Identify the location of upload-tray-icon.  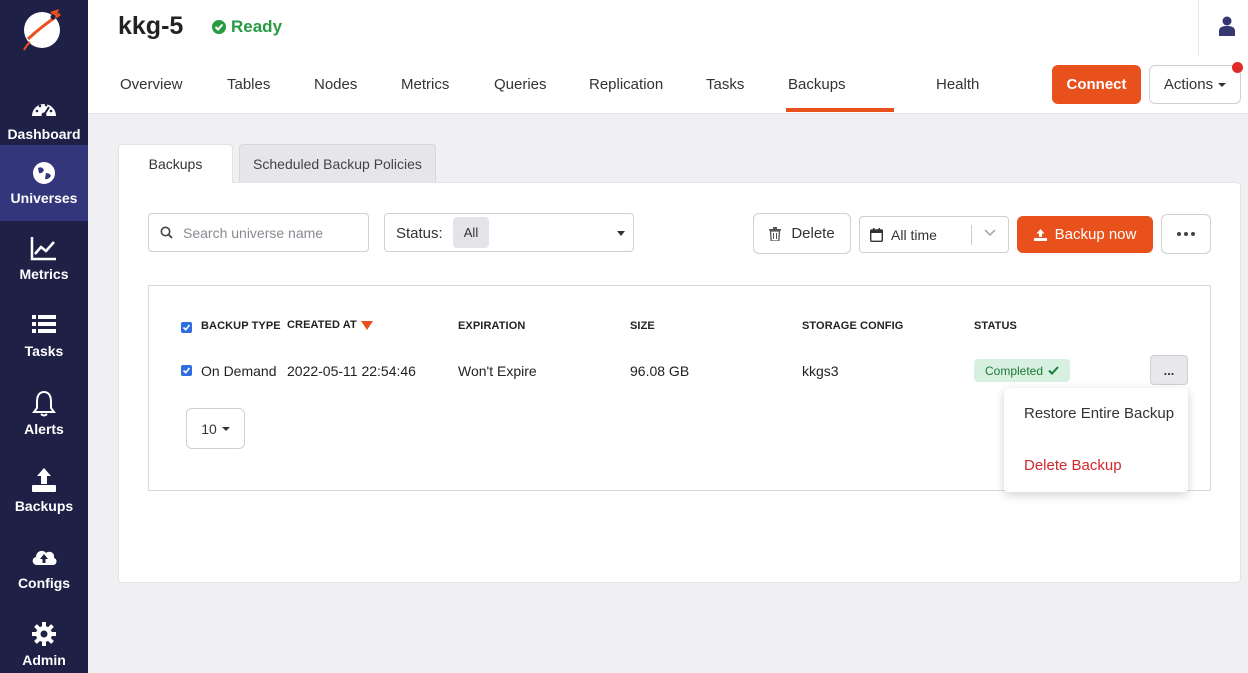
(44, 480).